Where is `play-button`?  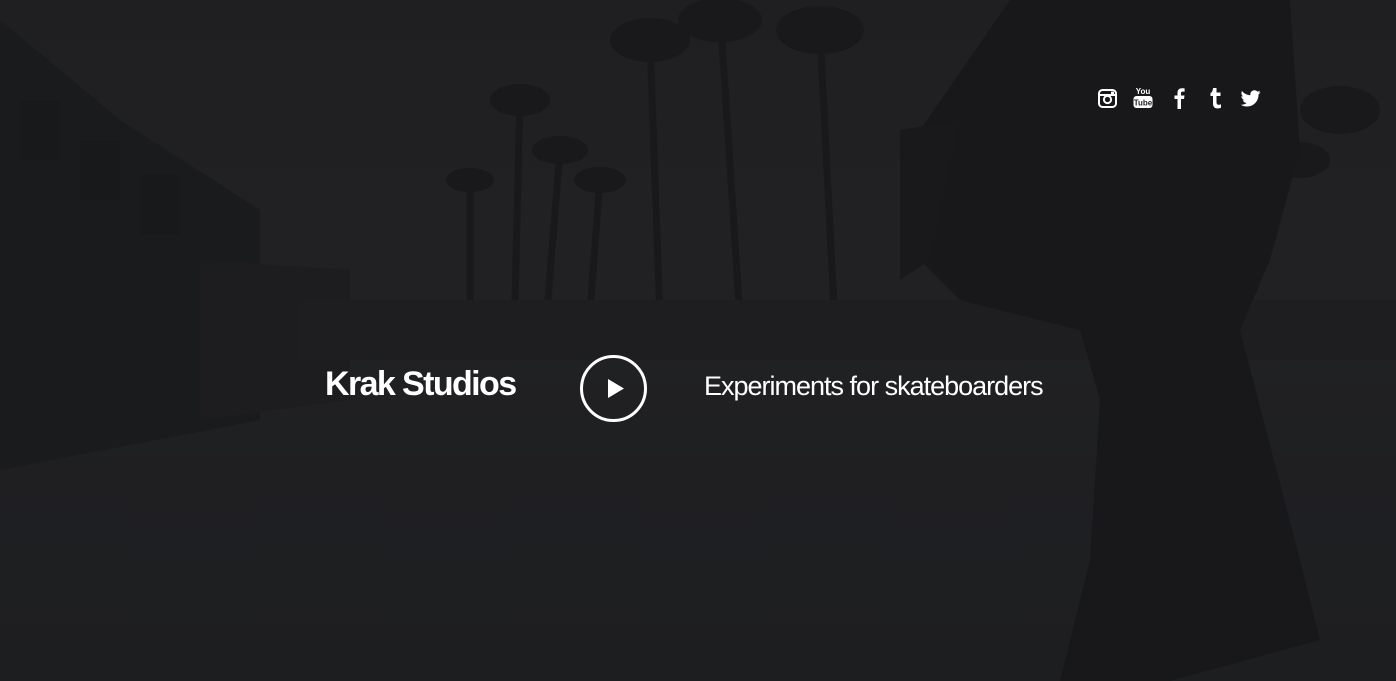
play-button is located at coordinates (613, 388).